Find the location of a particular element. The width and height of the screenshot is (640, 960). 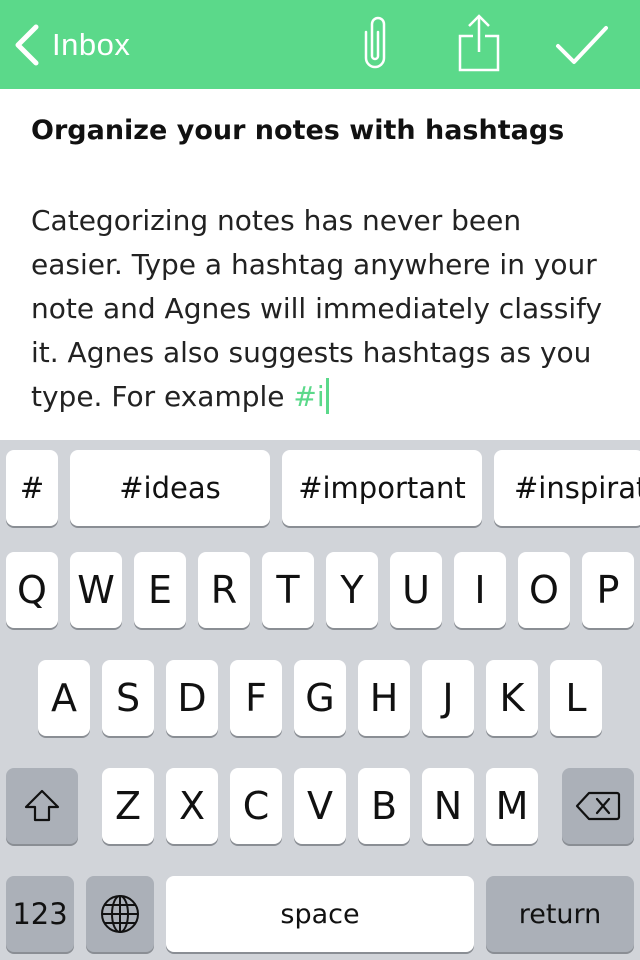

shift-icon is located at coordinates (42, 805).